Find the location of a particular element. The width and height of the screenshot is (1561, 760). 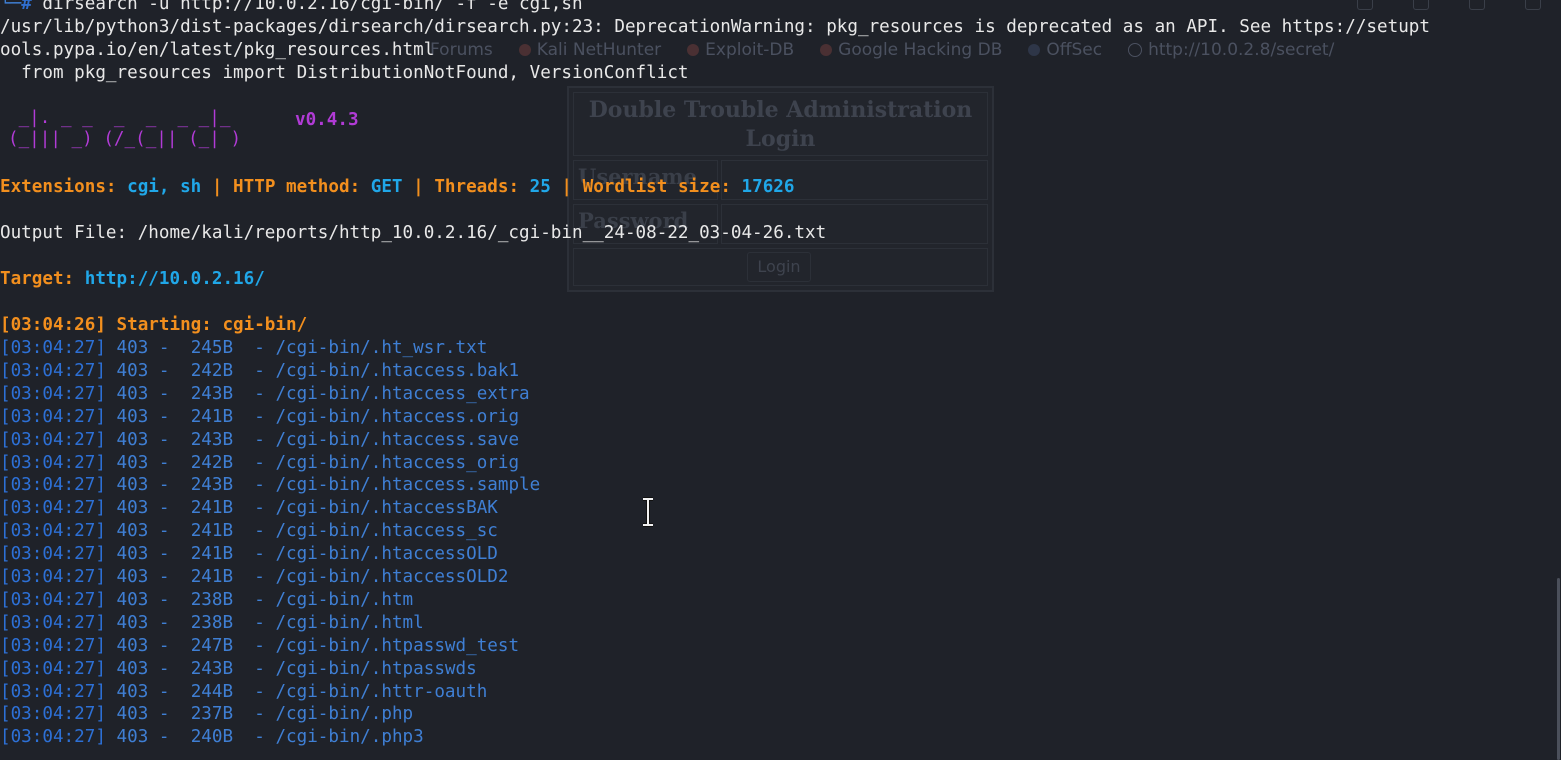

bookmark-forums: Forums is located at coordinates (461, 50).